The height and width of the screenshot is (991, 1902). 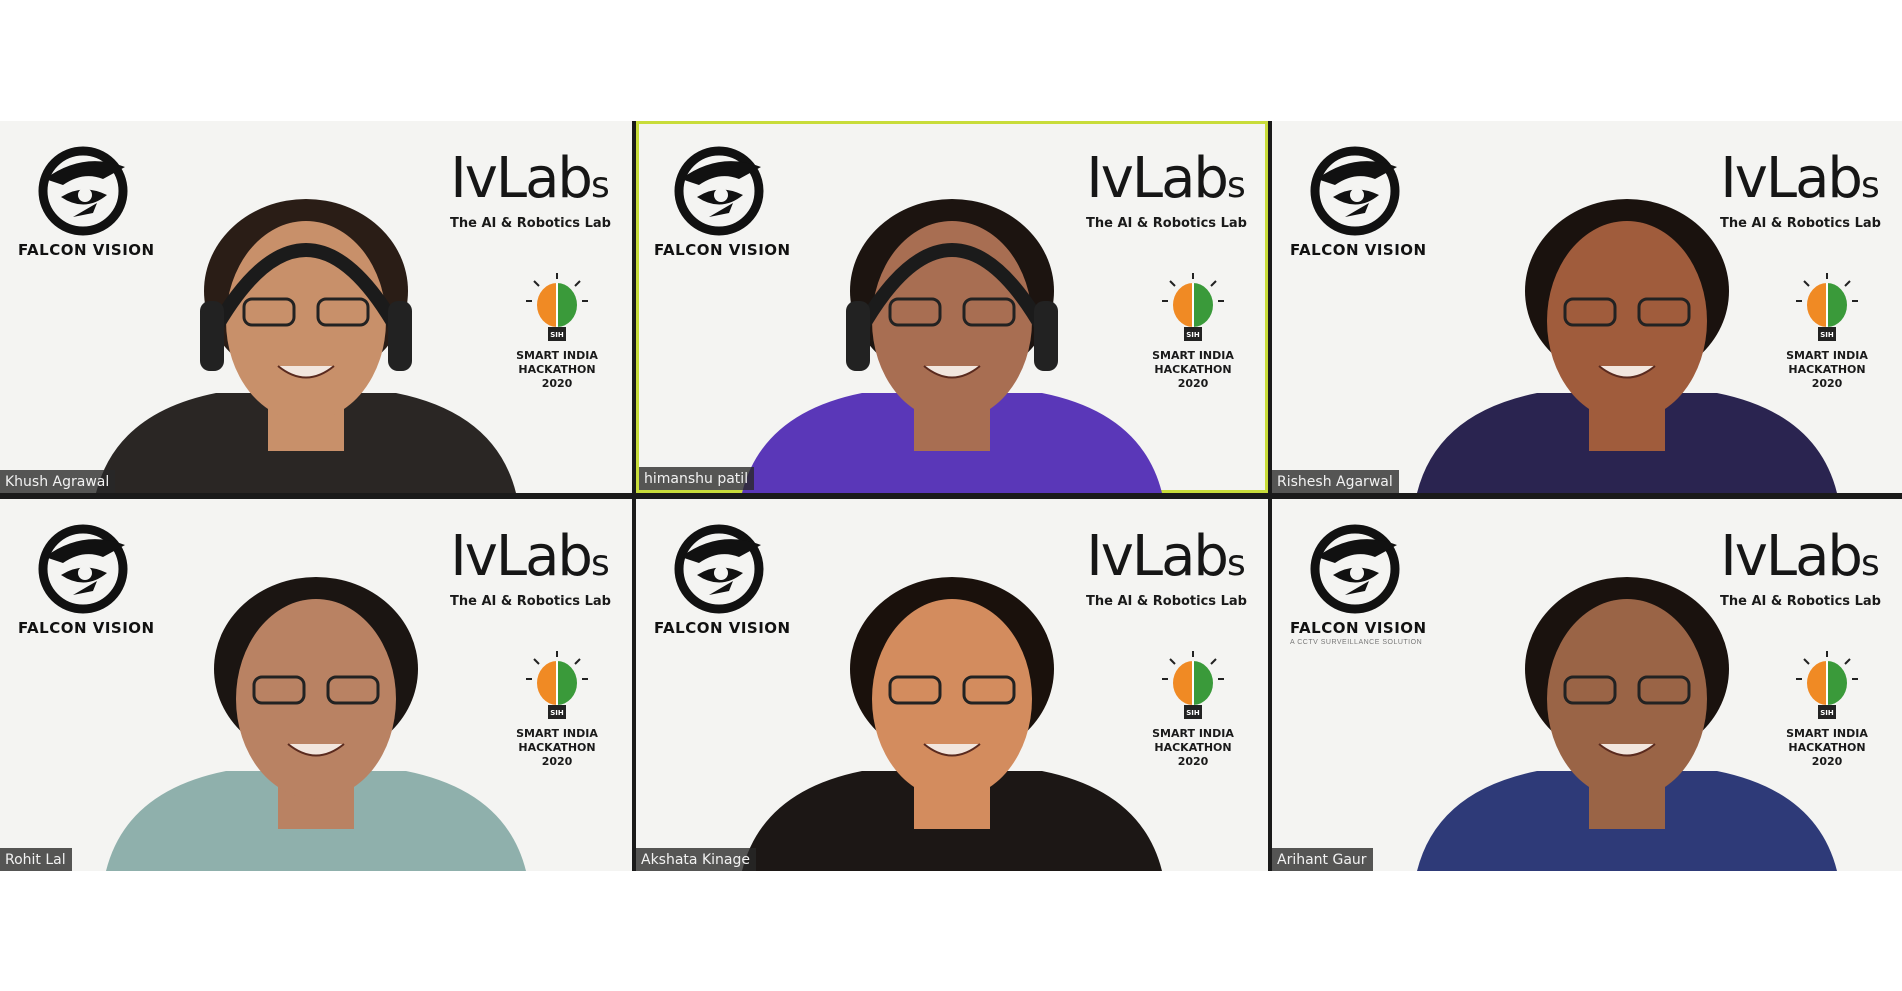 I want to click on participant-name-label: Rohit Lal, so click(x=36, y=859).